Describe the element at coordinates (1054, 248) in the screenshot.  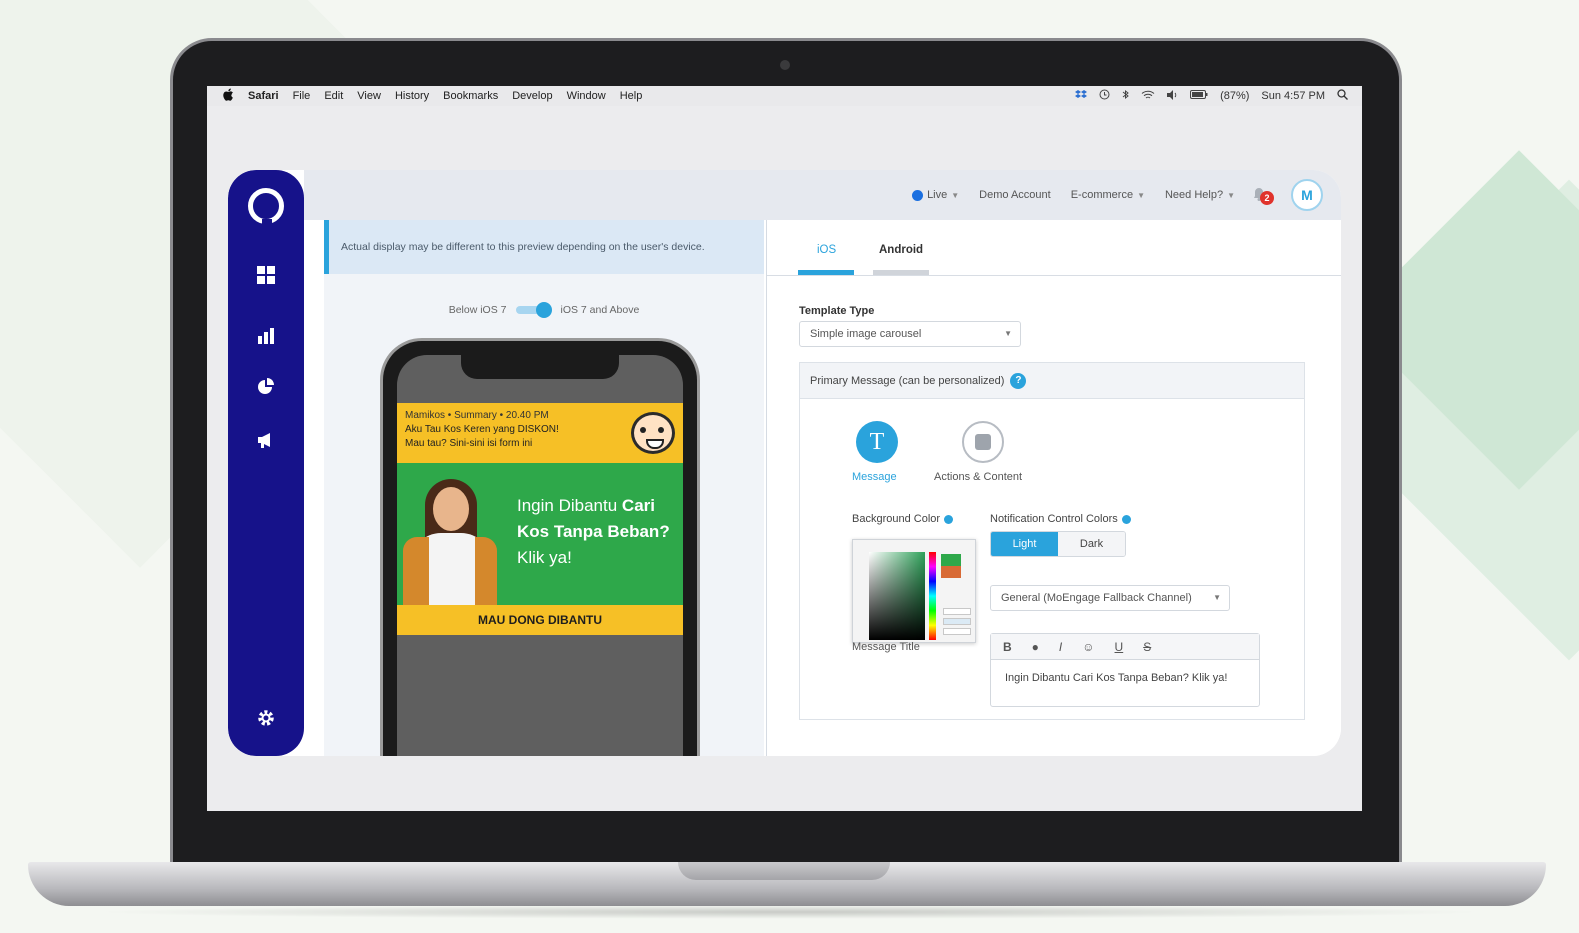
I see `platform-tabs: iOS Android` at that location.